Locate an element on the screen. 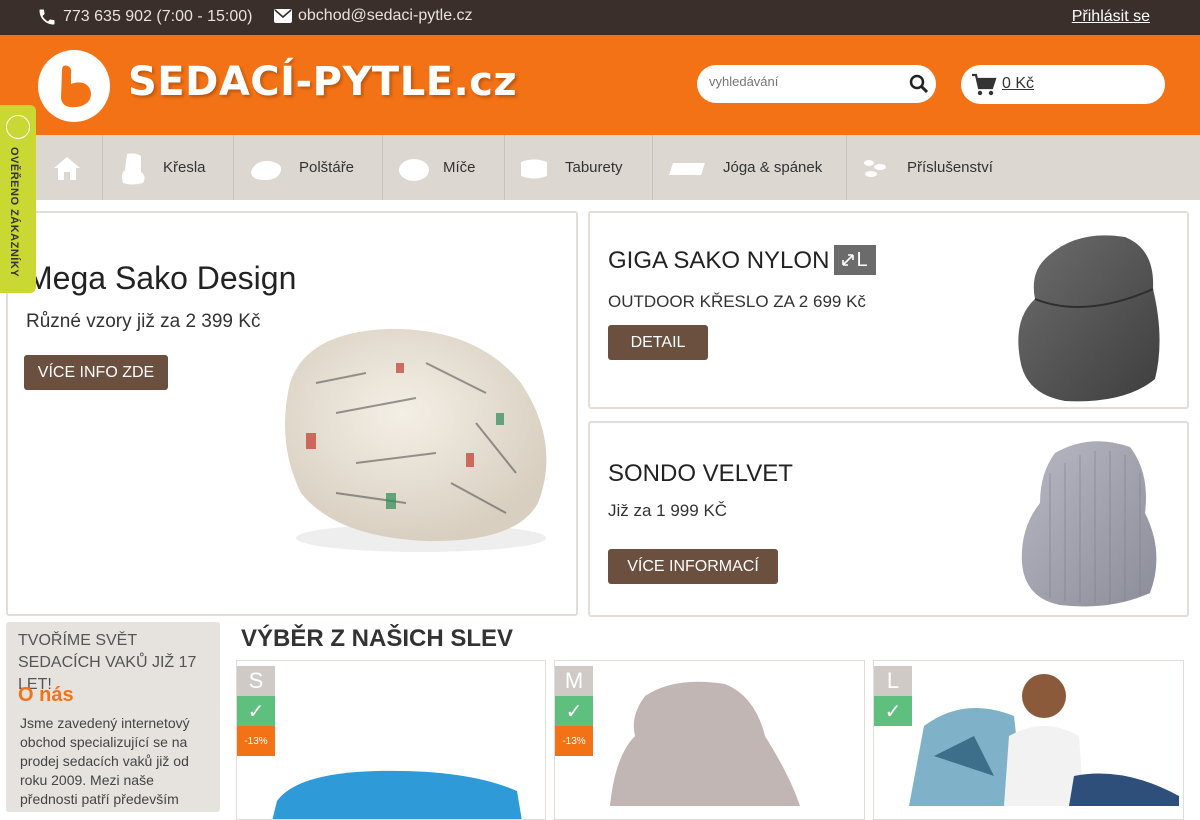 Image resolution: width=1200 pixels, height=820 pixels. cart-button: 0 Kč is located at coordinates (1063, 84).